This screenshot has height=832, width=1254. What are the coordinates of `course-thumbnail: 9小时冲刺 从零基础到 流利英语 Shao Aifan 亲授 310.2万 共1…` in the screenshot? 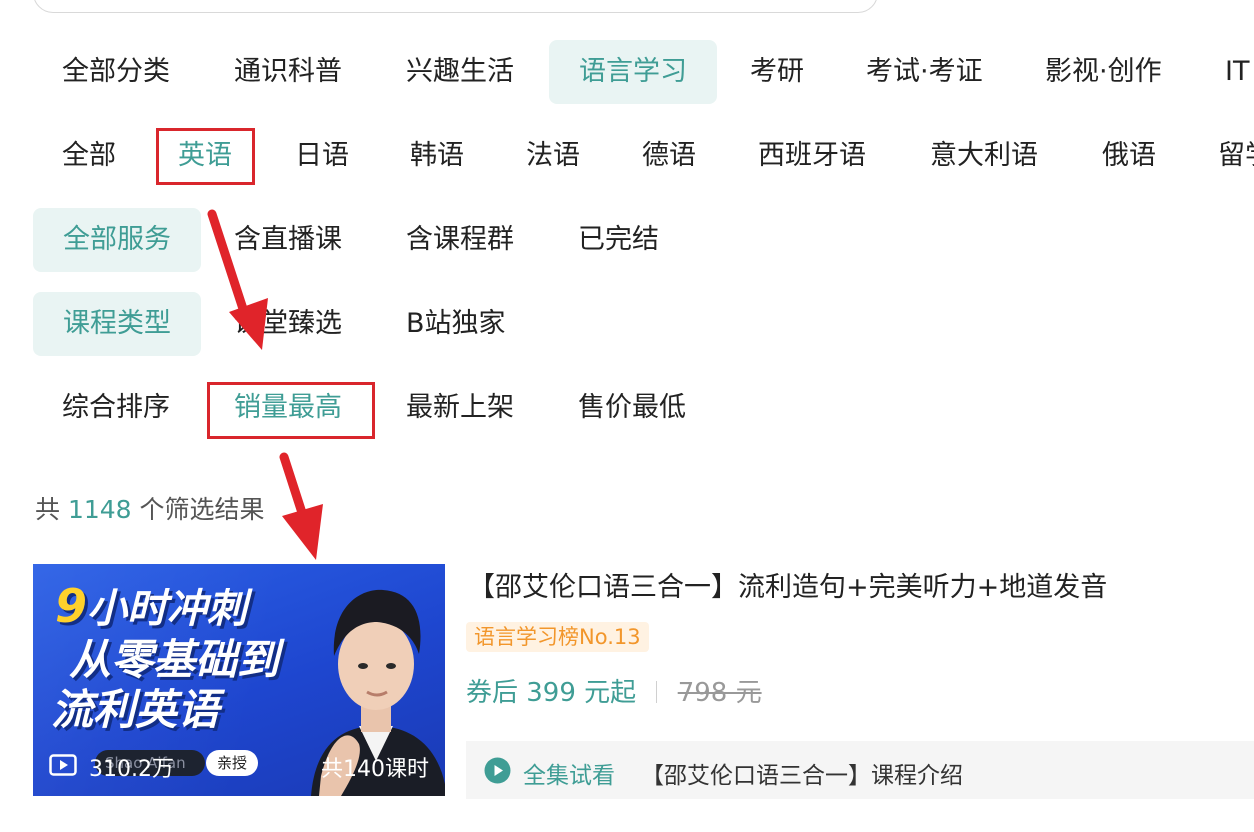 It's located at (239, 680).